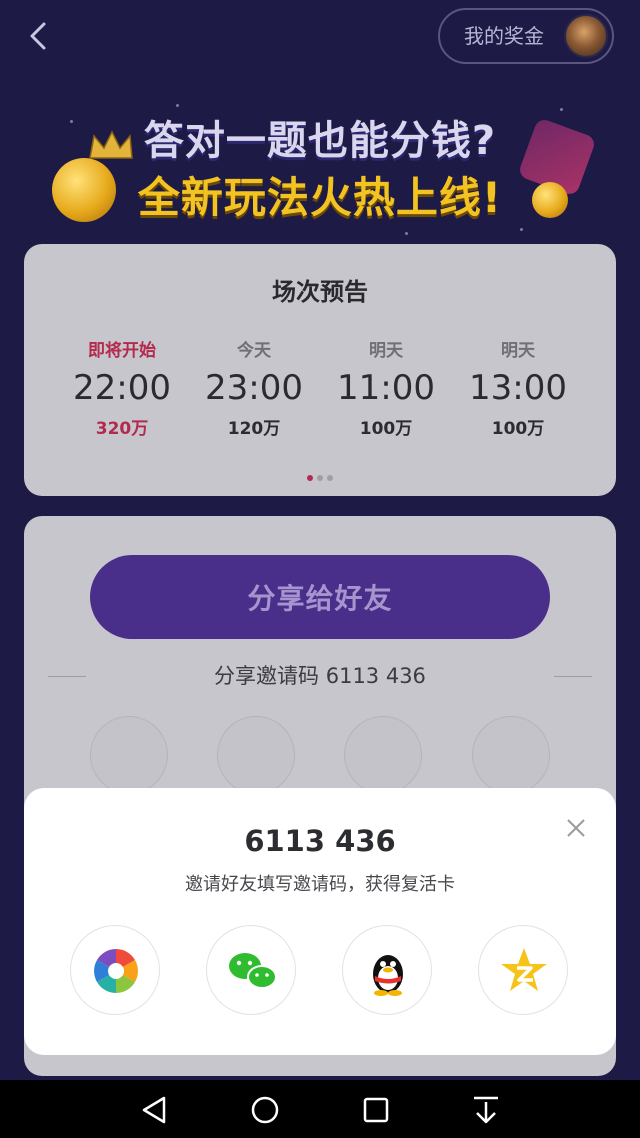 The height and width of the screenshot is (1138, 640). I want to click on slot-time: 22:00, so click(122, 388).